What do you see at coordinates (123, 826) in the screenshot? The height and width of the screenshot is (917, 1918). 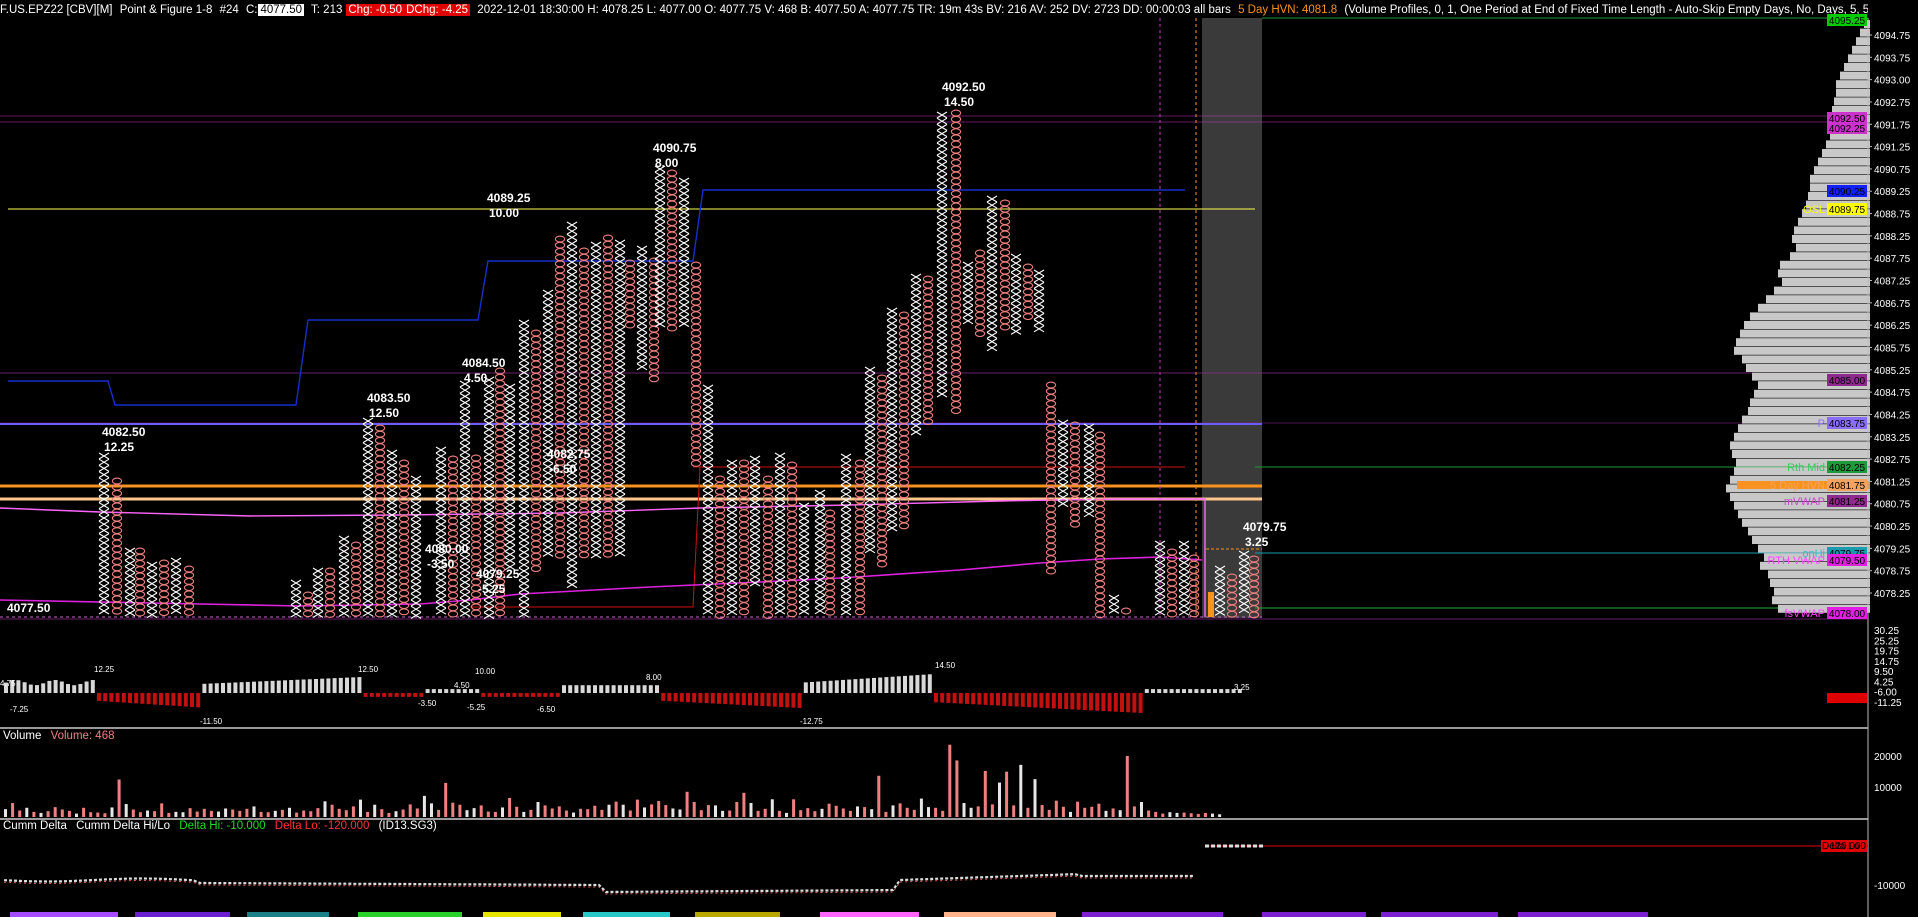 I see `delta-hilo: Cumm Delta Hi/Lo` at bounding box center [123, 826].